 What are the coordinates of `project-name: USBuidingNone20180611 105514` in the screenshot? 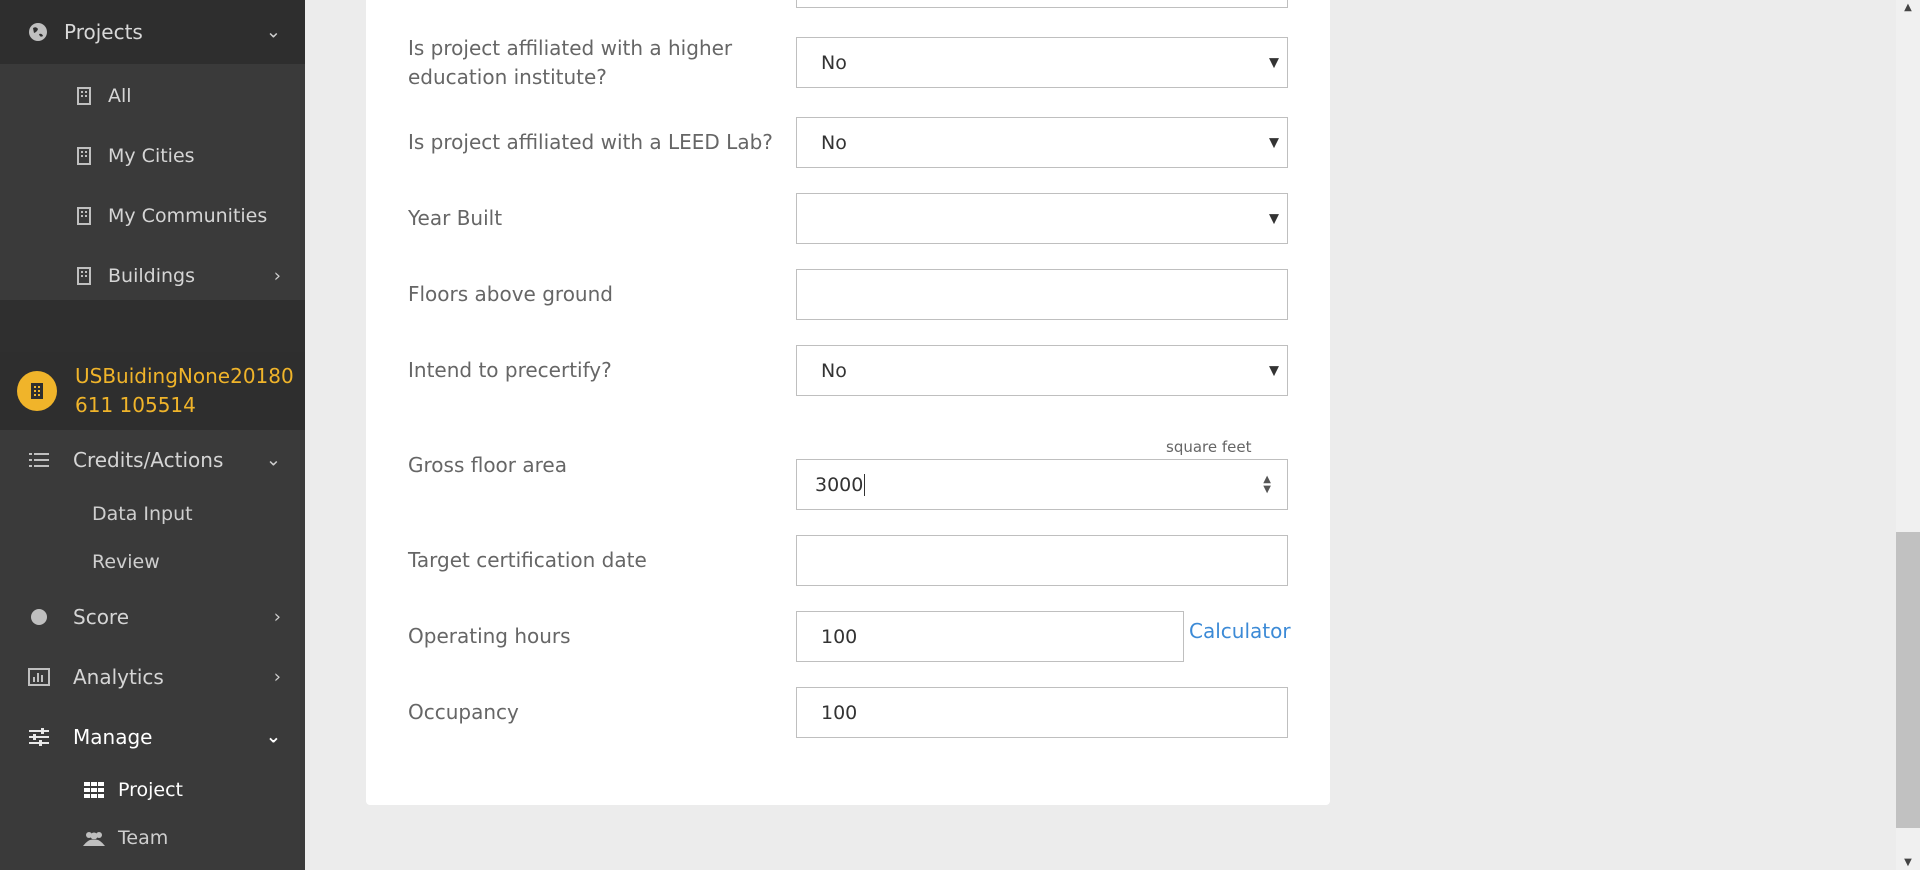 It's located at (184, 390).